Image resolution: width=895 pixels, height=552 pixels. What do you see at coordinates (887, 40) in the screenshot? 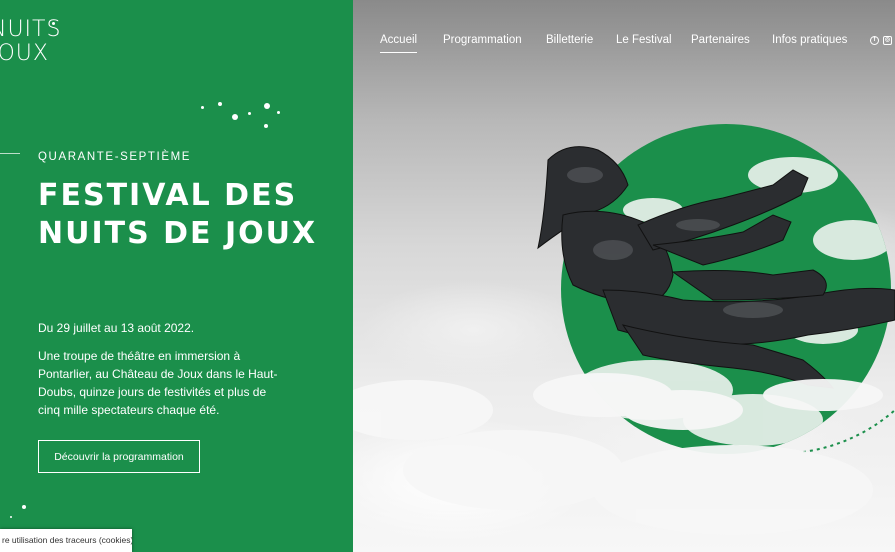
I see `instagram-icon: ◎` at bounding box center [887, 40].